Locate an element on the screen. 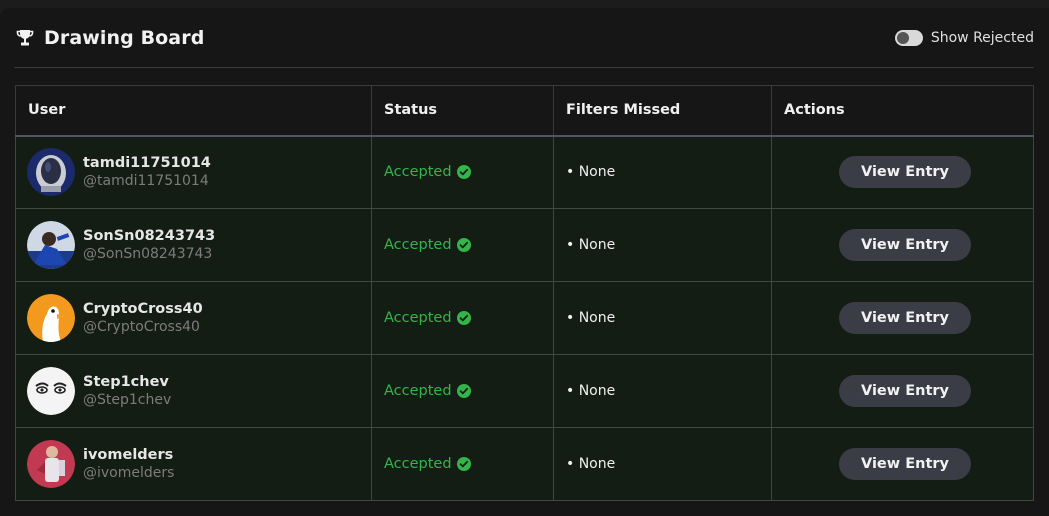 This screenshot has width=1049, height=516. footballer-avatar is located at coordinates (51, 245).